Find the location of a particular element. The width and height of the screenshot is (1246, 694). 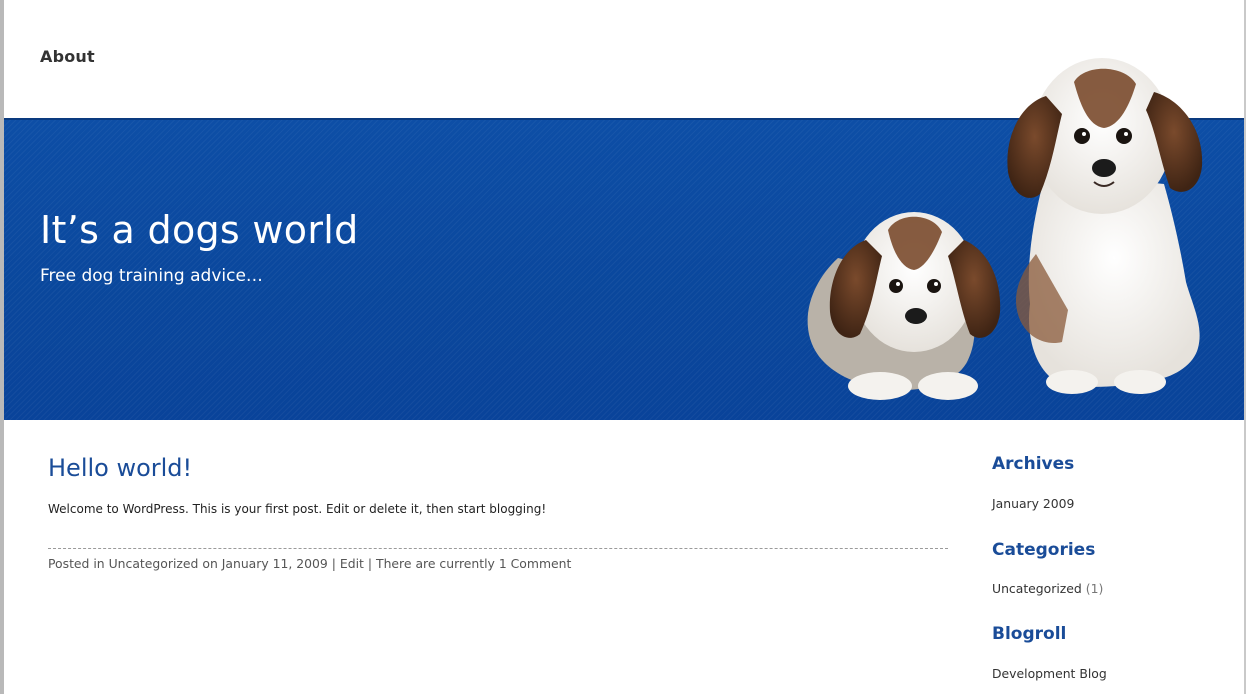

post-title-link: Hello world! is located at coordinates (120, 468).